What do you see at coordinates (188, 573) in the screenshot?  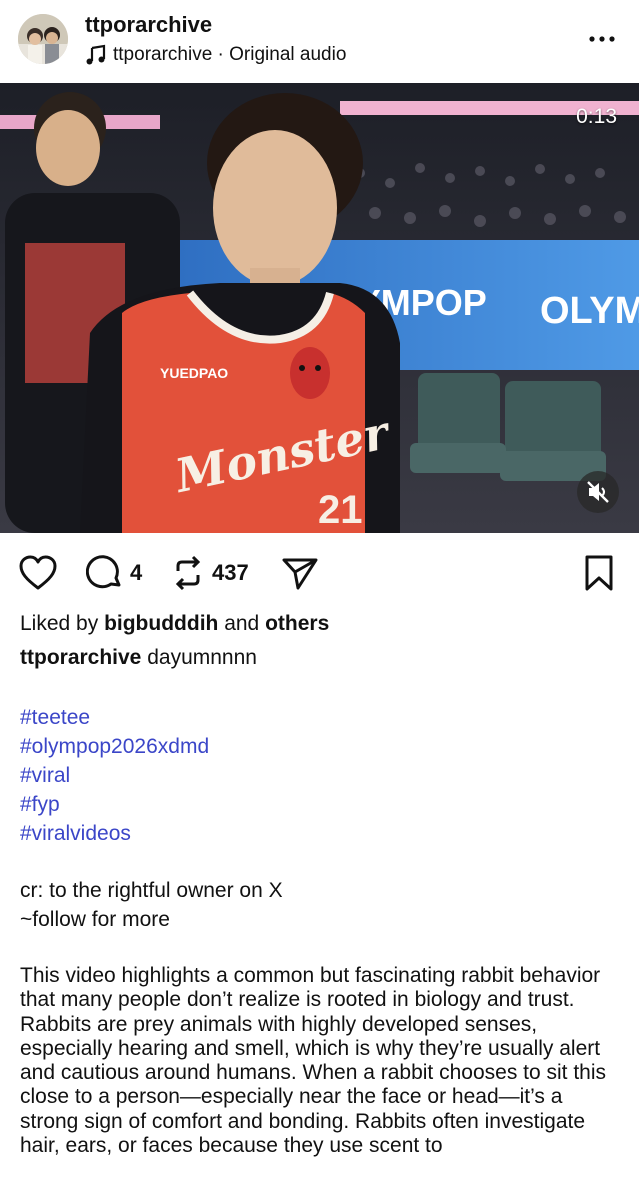 I see `repost-icon` at bounding box center [188, 573].